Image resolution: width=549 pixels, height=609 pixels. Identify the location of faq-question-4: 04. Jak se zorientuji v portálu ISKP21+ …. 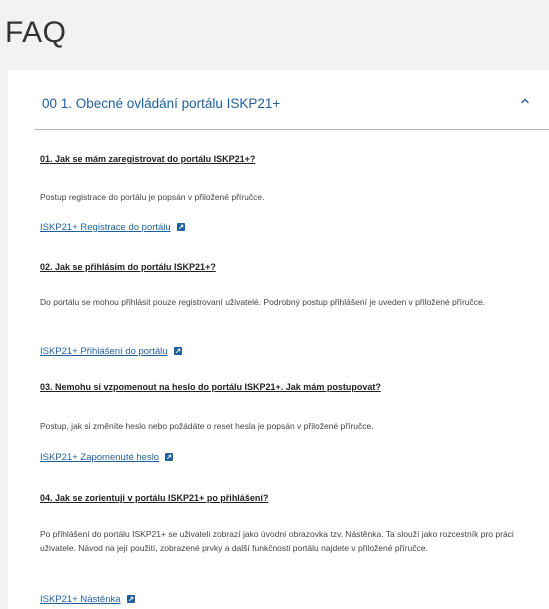
(154, 498).